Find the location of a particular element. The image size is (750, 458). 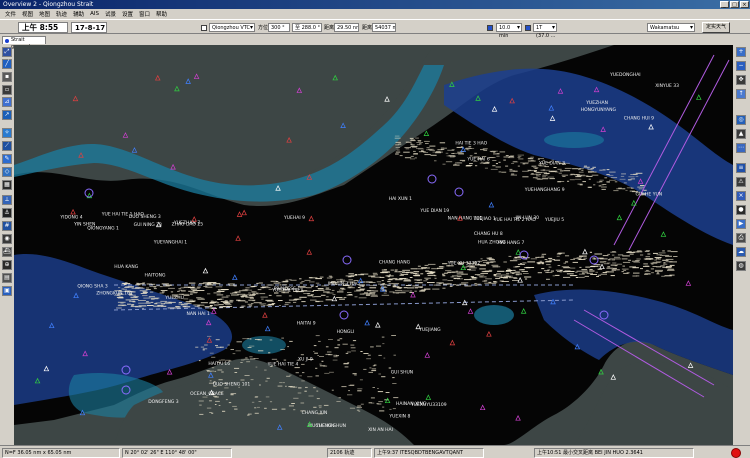

vessel-label: OCEAN_GRACE is located at coordinates (207, 394).